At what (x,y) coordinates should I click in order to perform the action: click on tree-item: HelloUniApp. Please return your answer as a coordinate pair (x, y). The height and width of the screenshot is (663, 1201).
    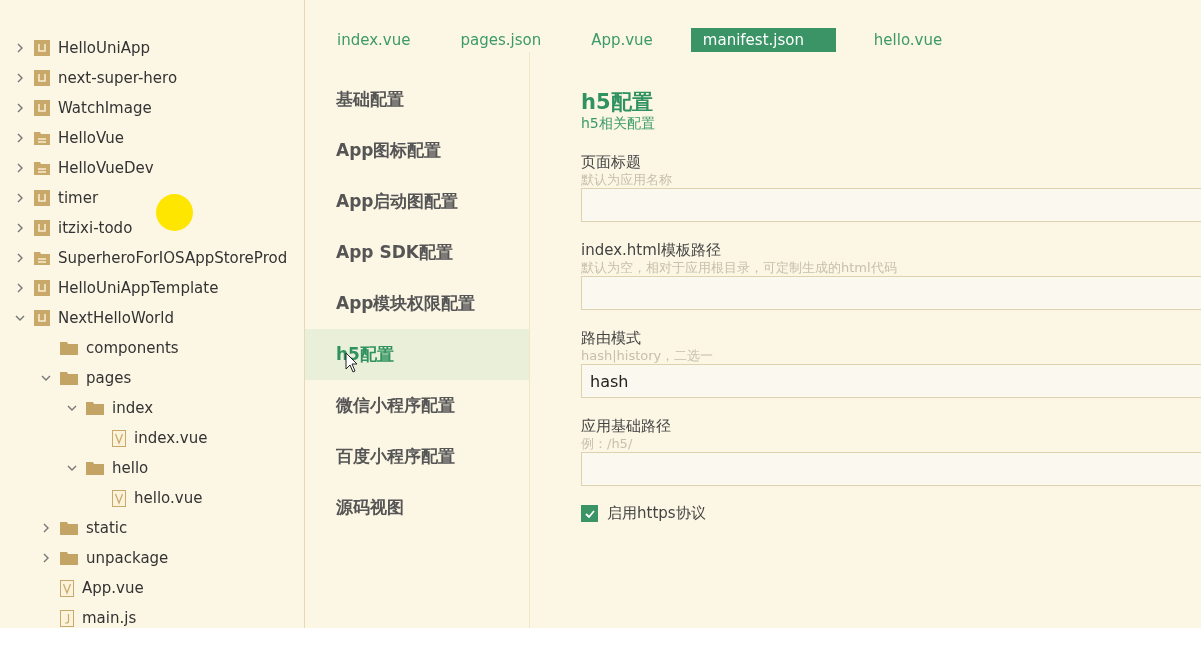
    Looking at the image, I should click on (104, 48).